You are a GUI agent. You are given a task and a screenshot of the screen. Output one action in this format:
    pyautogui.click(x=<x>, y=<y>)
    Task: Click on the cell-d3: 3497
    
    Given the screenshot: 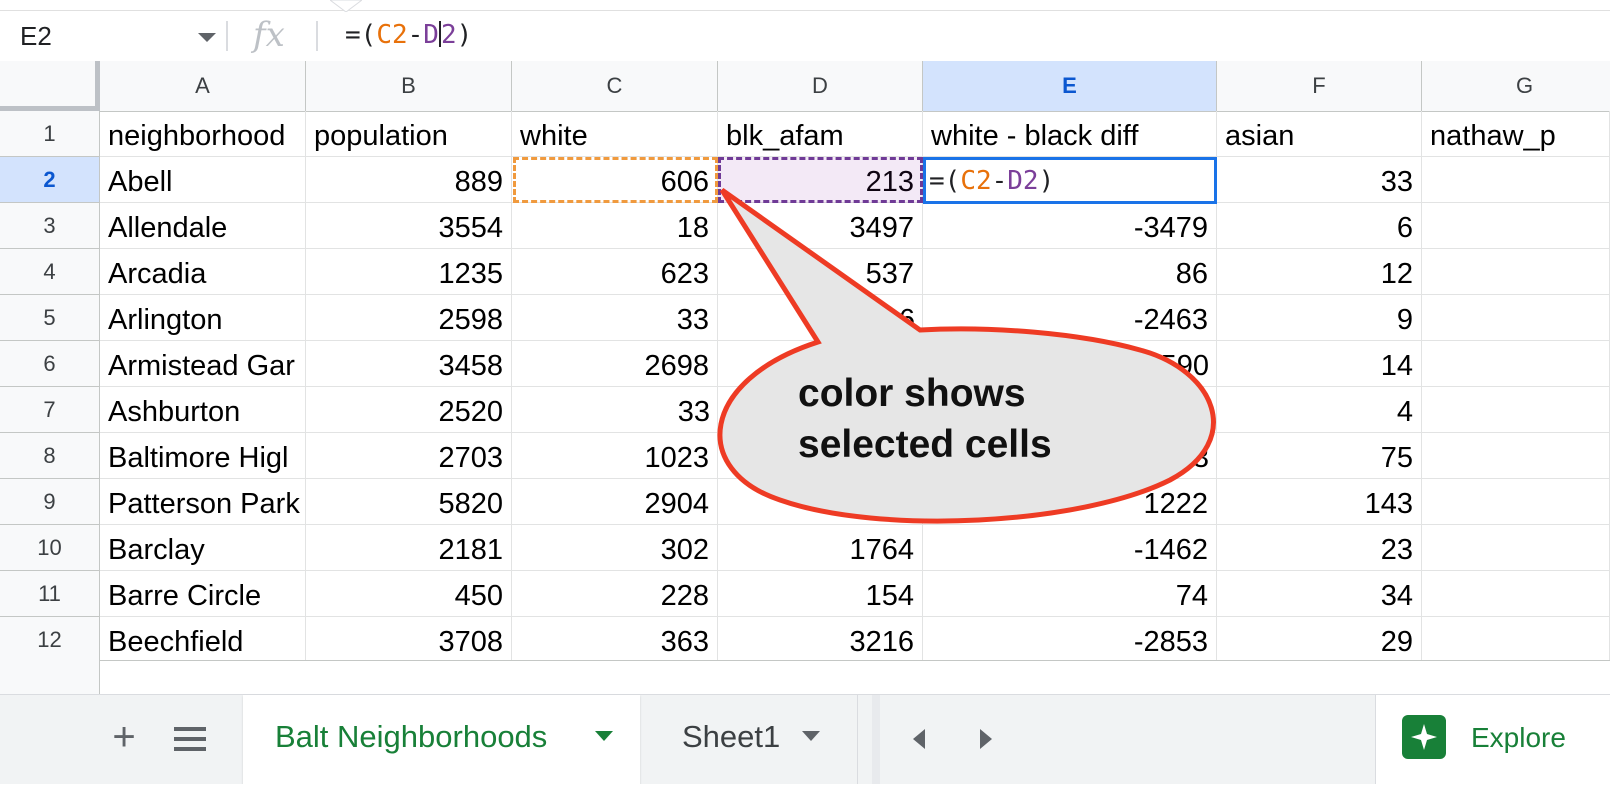 What is the action you would take?
    pyautogui.click(x=820, y=226)
    